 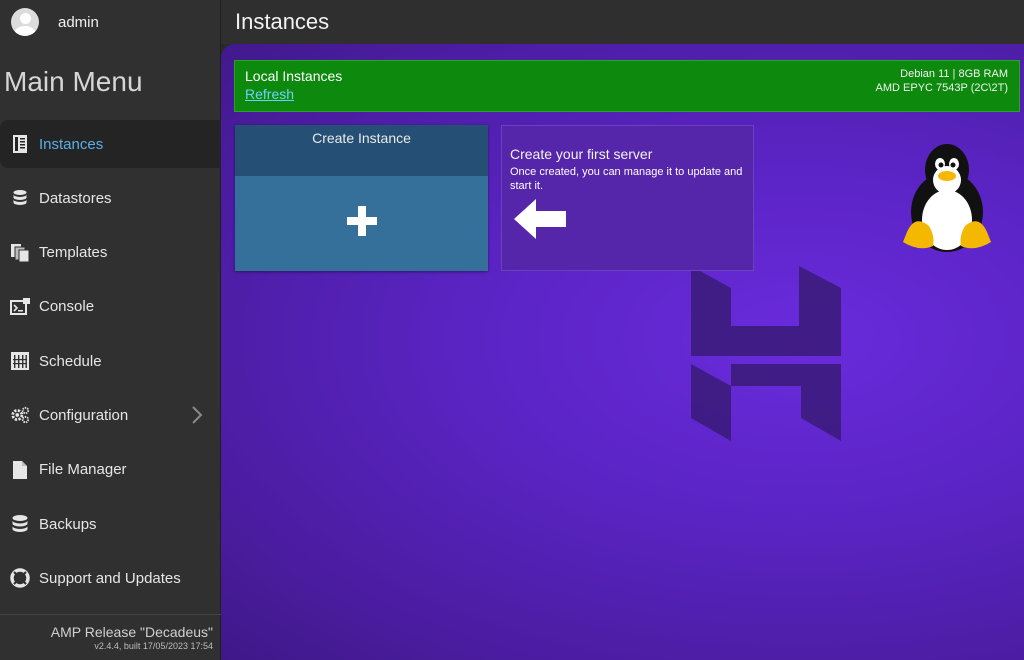 What do you see at coordinates (68, 524) in the screenshot?
I see `sidebar-item-label: Backups` at bounding box center [68, 524].